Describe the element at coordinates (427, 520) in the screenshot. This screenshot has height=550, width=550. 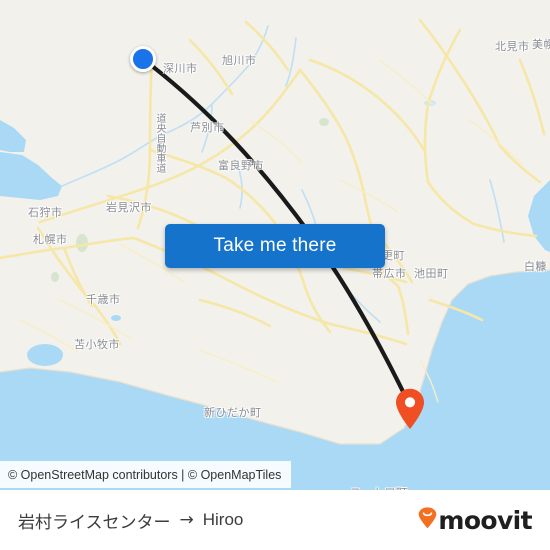
I see `moovit-pin-icon` at that location.